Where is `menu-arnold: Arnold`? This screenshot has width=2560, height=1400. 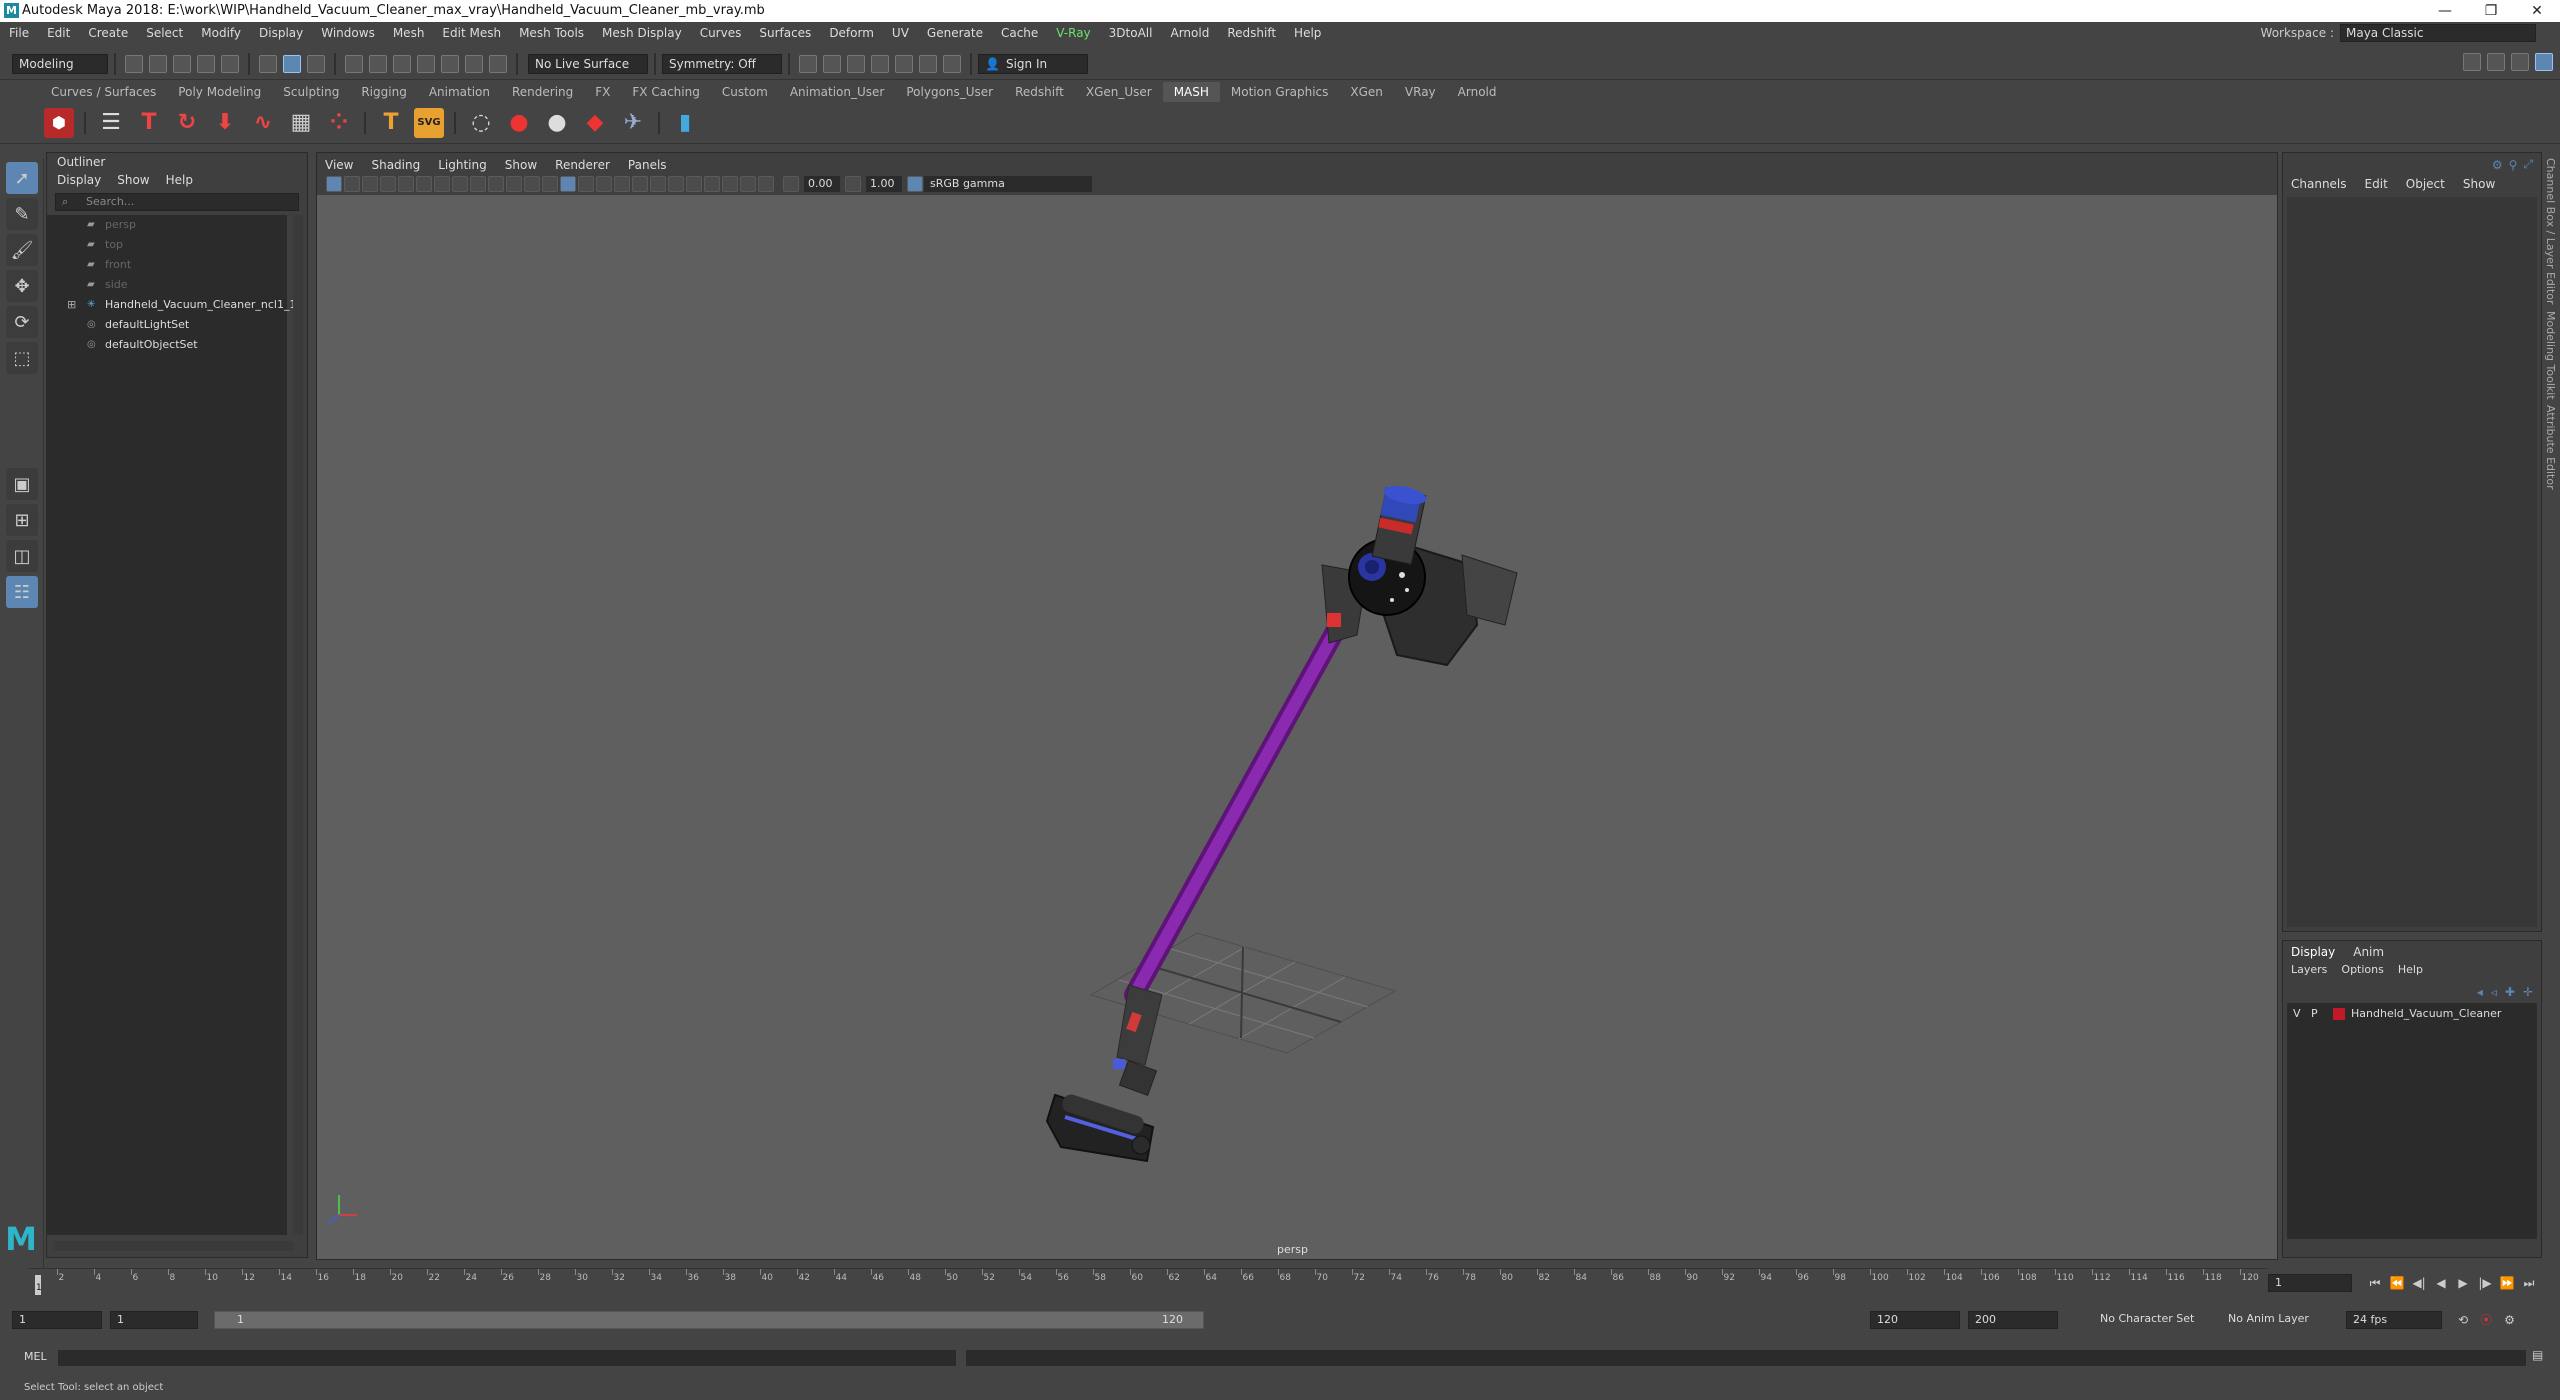 menu-arnold: Arnold is located at coordinates (1189, 33).